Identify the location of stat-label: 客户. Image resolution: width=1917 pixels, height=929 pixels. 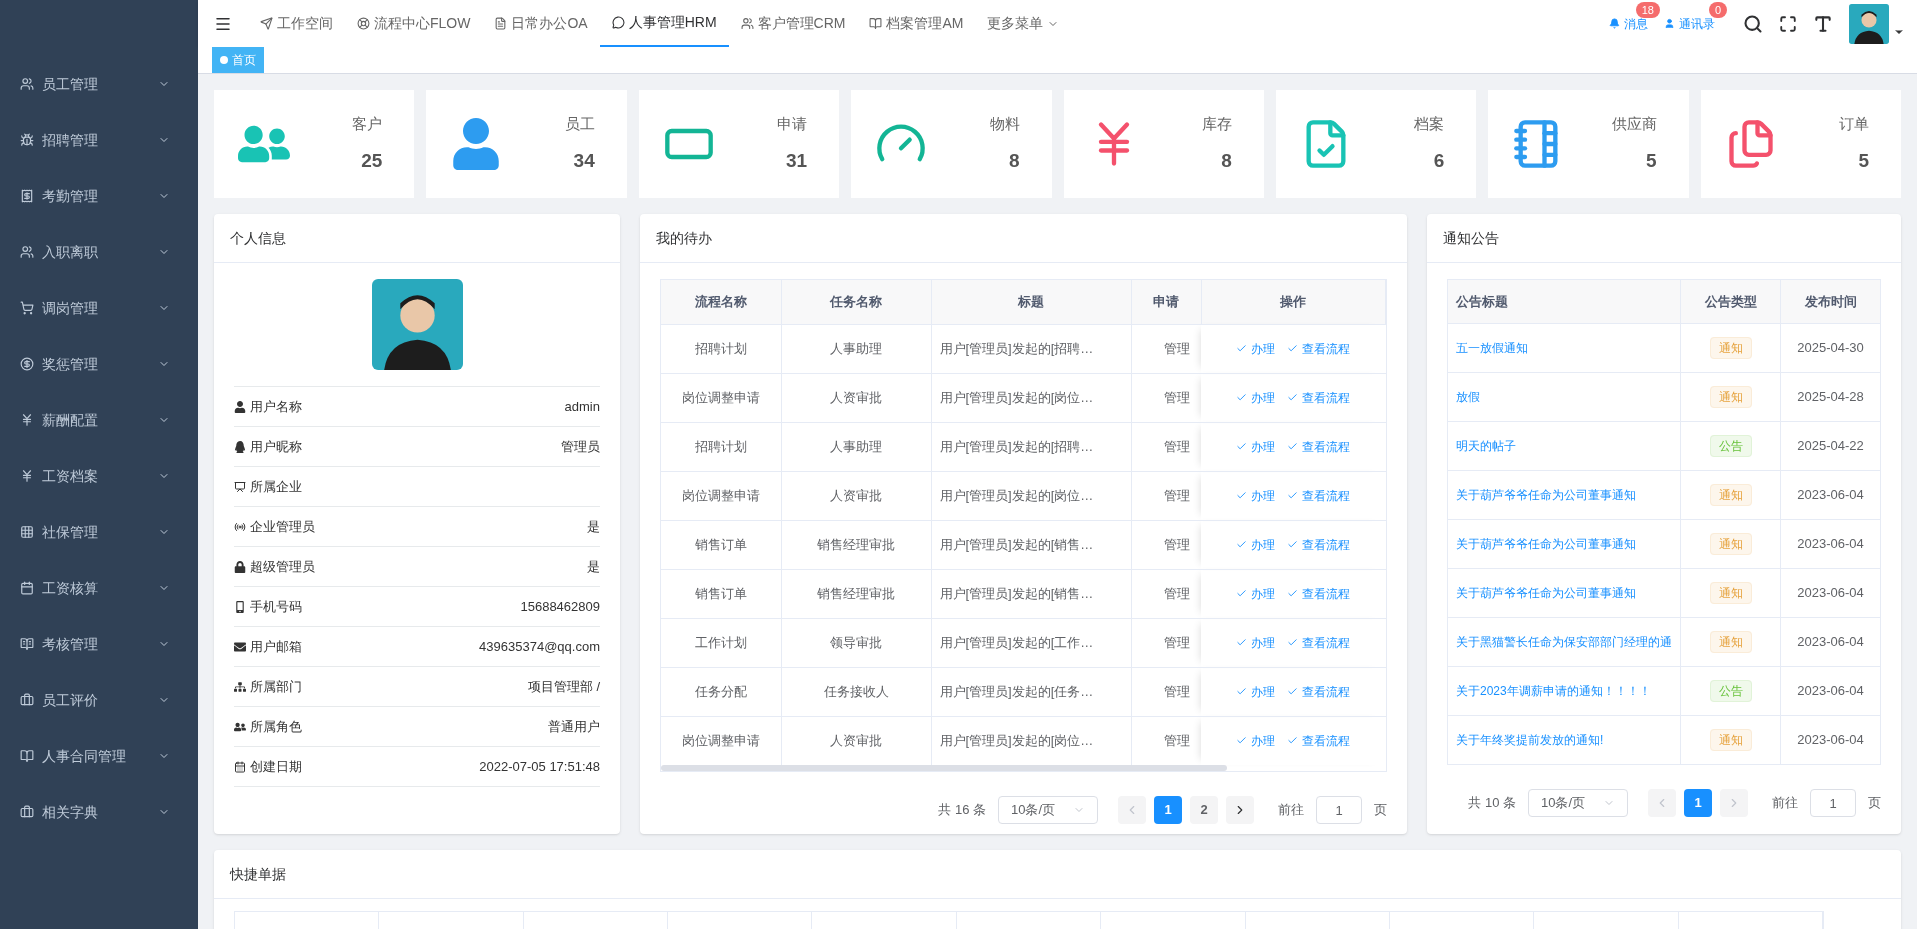
(367, 123).